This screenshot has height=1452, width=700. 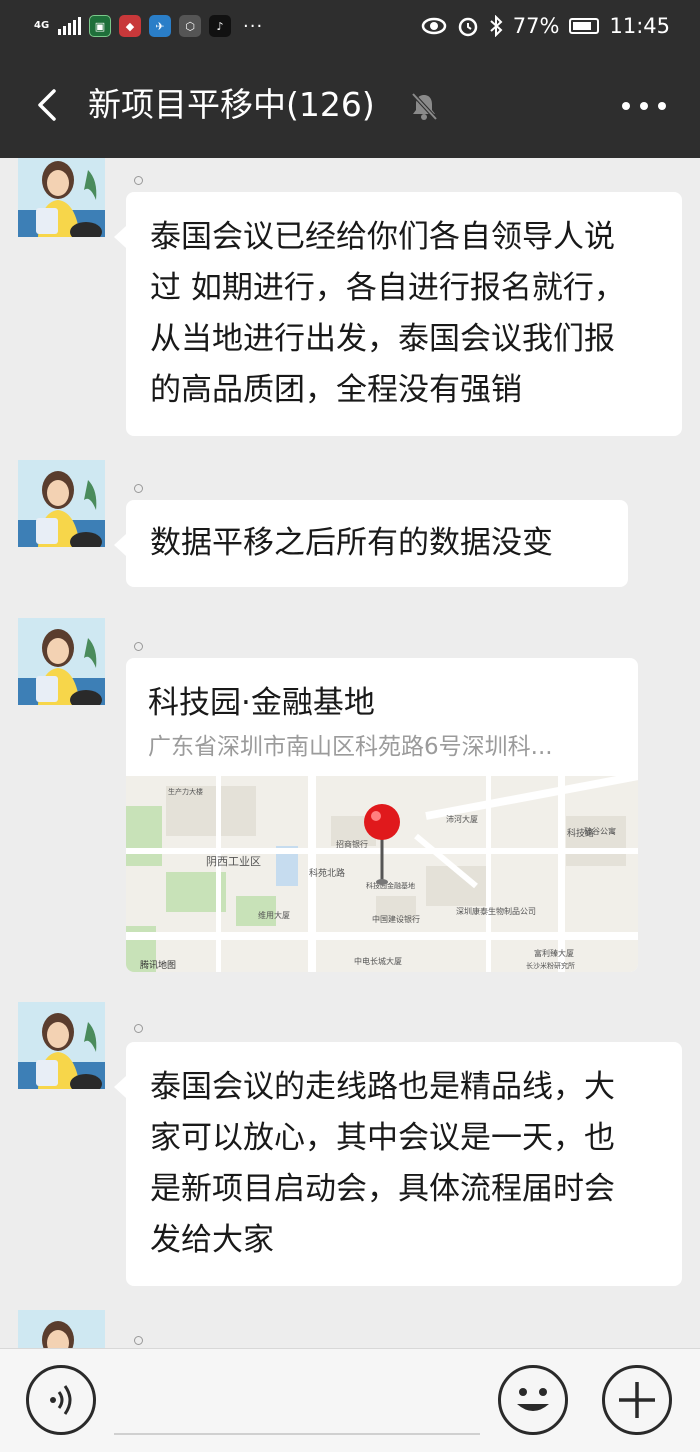 I want to click on bluetooth-icon, so click(x=496, y=26).